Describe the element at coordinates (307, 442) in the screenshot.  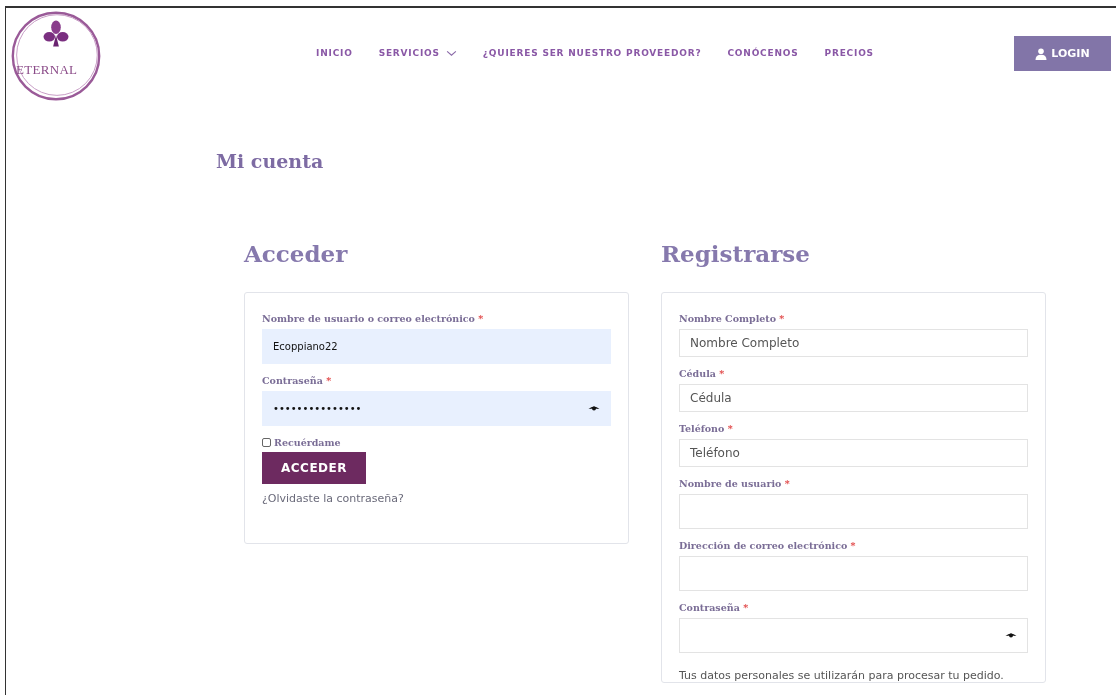
I see `checkbox-label: Recuérdame` at that location.